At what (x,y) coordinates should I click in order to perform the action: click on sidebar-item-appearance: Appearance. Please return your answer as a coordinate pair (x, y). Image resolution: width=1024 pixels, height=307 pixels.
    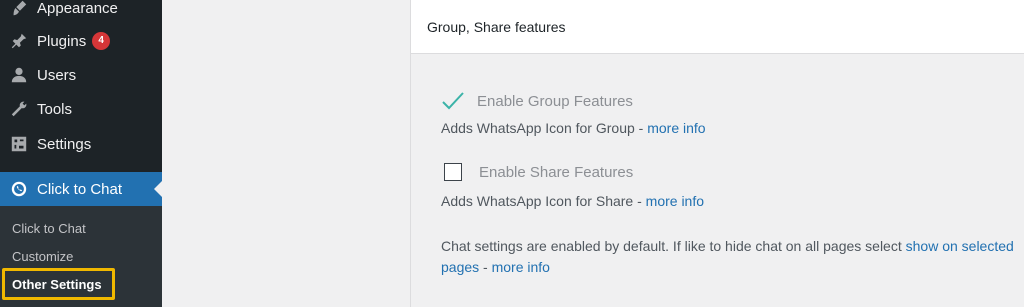
    Looking at the image, I should click on (81, 12).